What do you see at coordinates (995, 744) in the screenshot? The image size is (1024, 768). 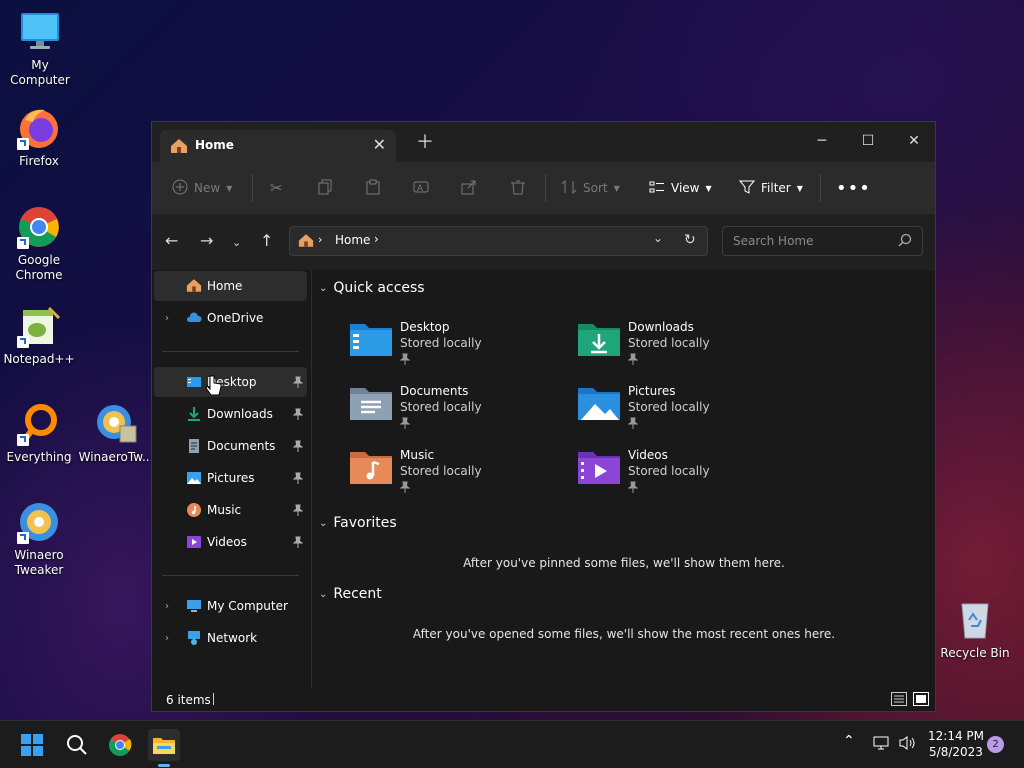 I see `notification-badge: 2` at bounding box center [995, 744].